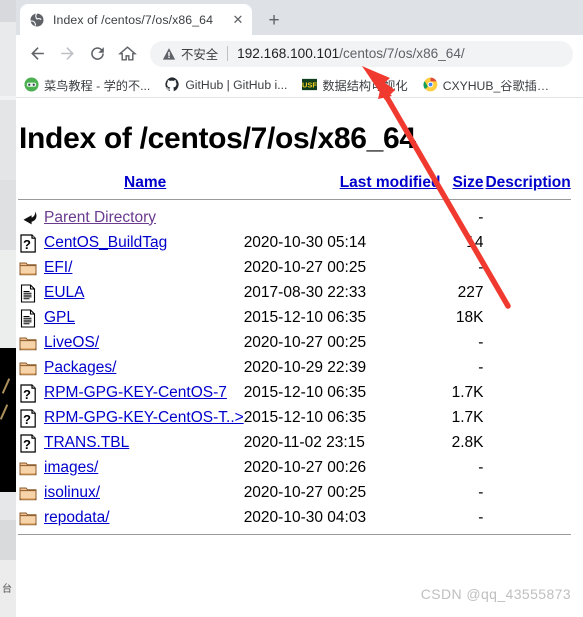 The width and height of the screenshot is (583, 617). What do you see at coordinates (127, 54) in the screenshot?
I see `home-button` at bounding box center [127, 54].